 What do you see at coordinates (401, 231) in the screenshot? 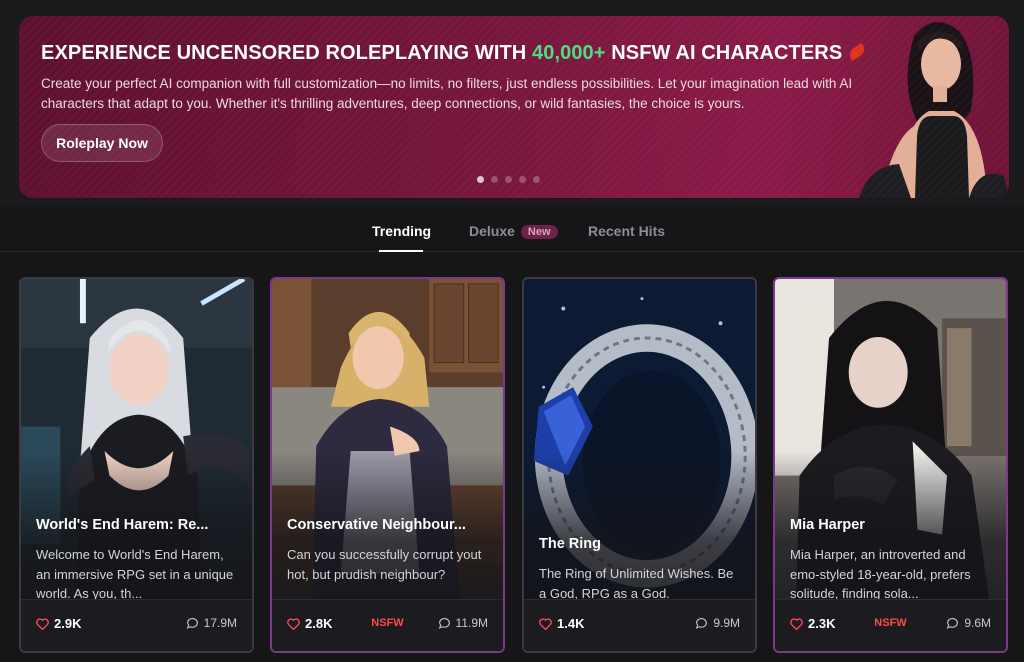
I see `tab-trending: Trending` at bounding box center [401, 231].